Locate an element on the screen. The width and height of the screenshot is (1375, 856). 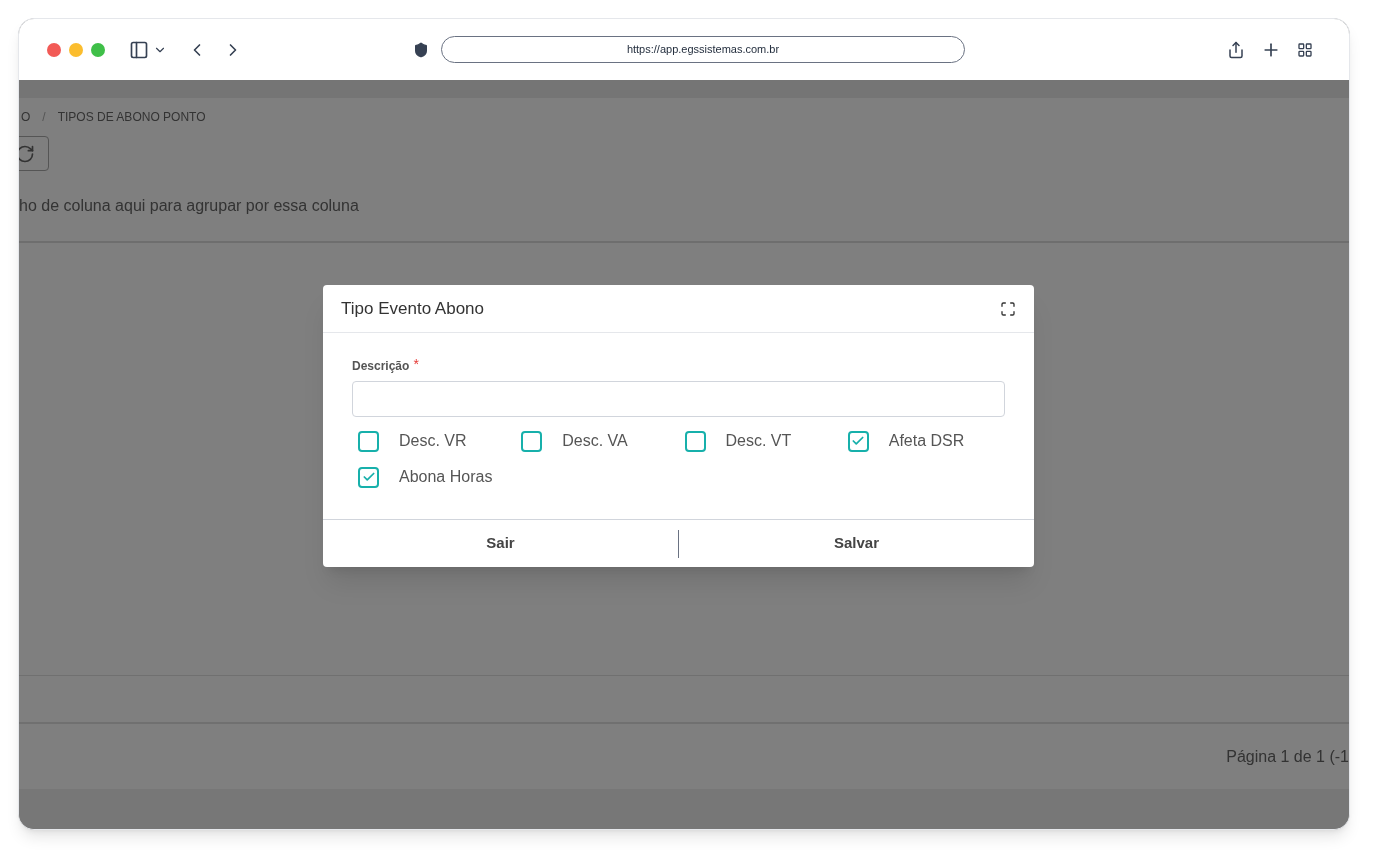
sidebar-icon is located at coordinates (139, 49).